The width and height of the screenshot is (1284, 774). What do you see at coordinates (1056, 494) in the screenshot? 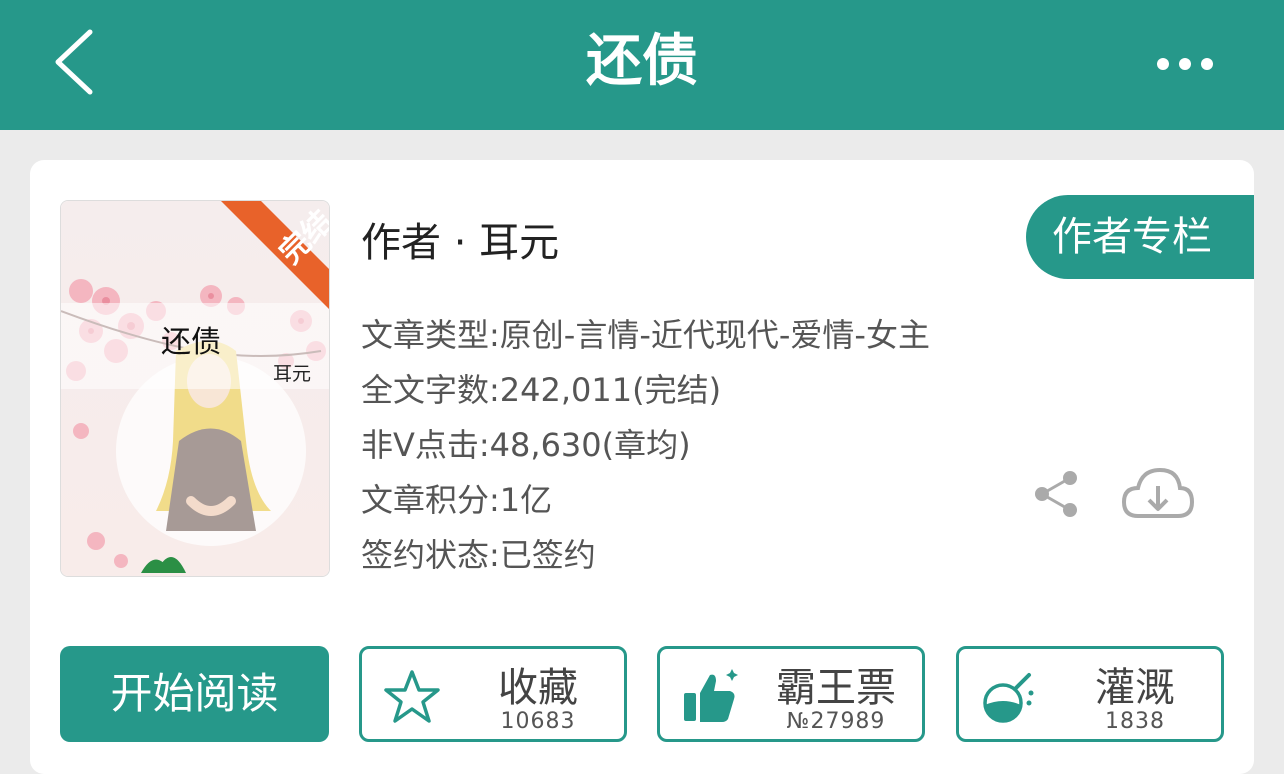
I see `share-icon` at bounding box center [1056, 494].